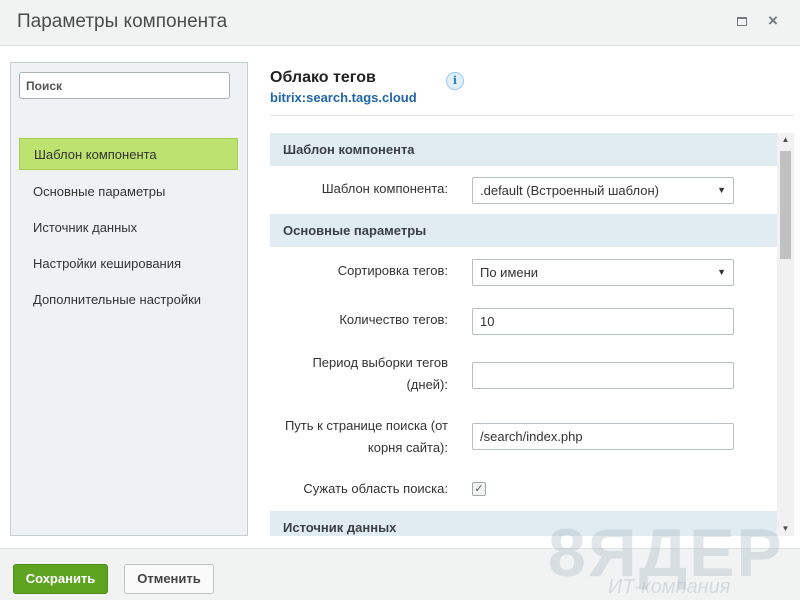 Image resolution: width=800 pixels, height=600 pixels. What do you see at coordinates (569, 190) in the screenshot?
I see `template-select-value: .default (Встроенный шаблон)` at bounding box center [569, 190].